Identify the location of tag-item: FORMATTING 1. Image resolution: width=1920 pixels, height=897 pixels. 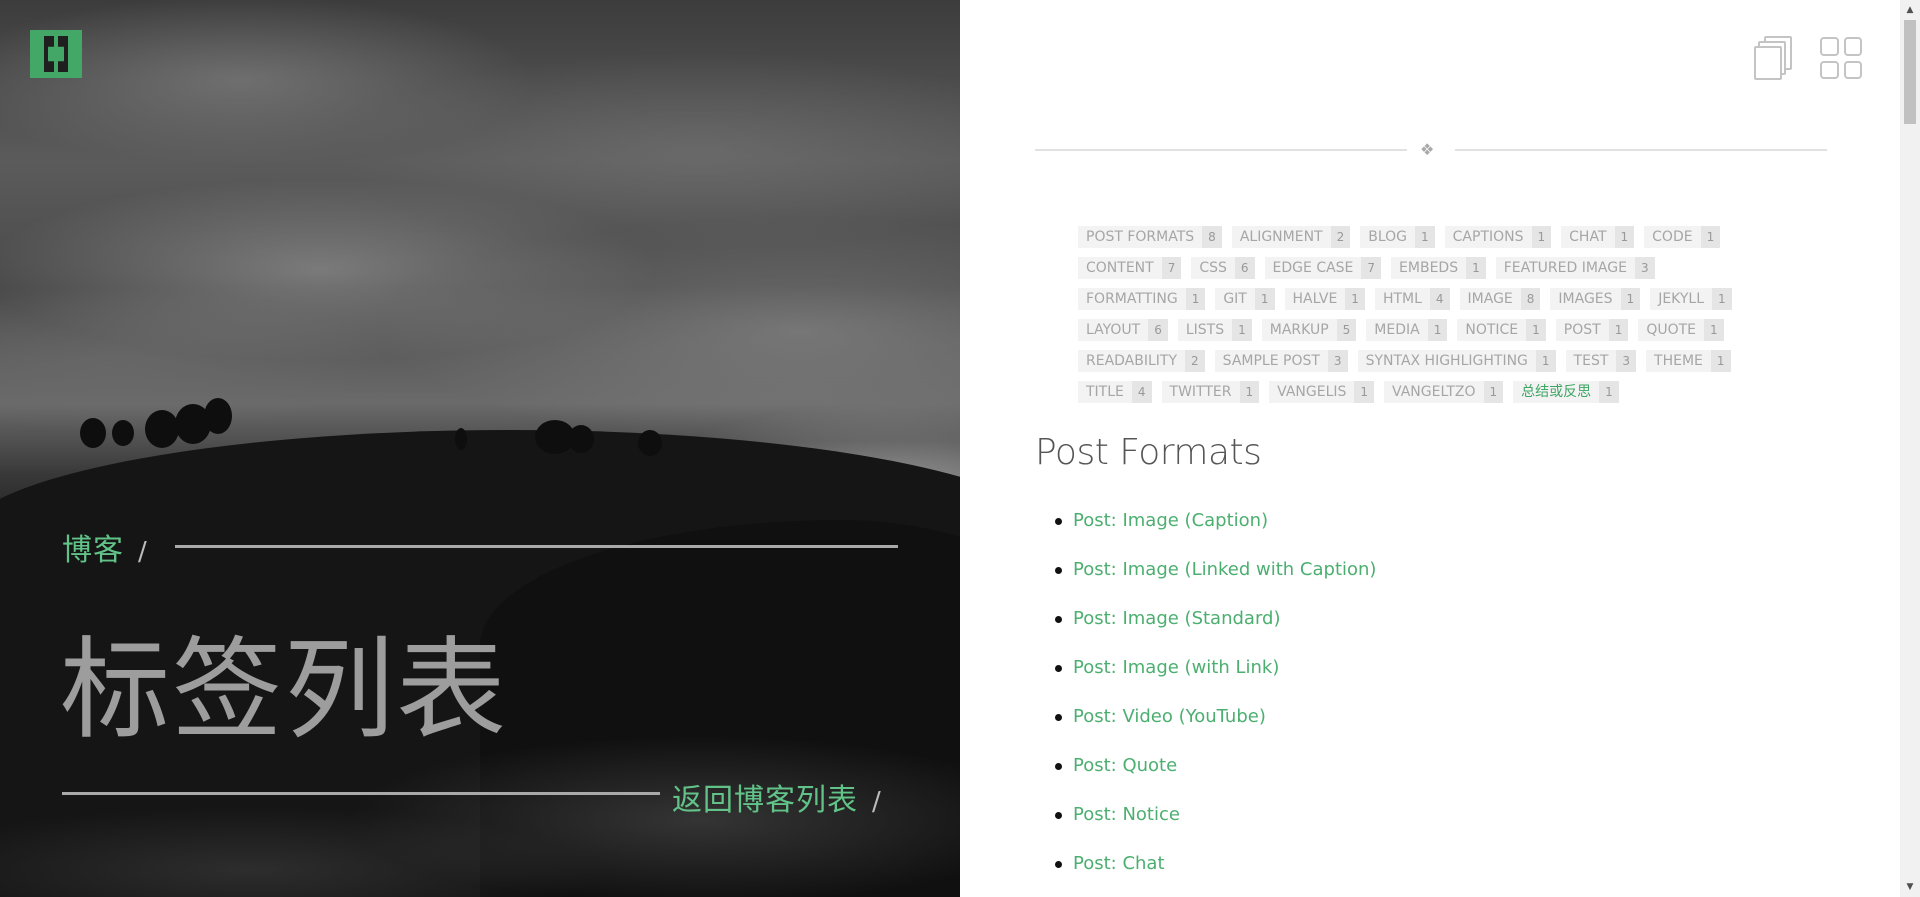
(1142, 299).